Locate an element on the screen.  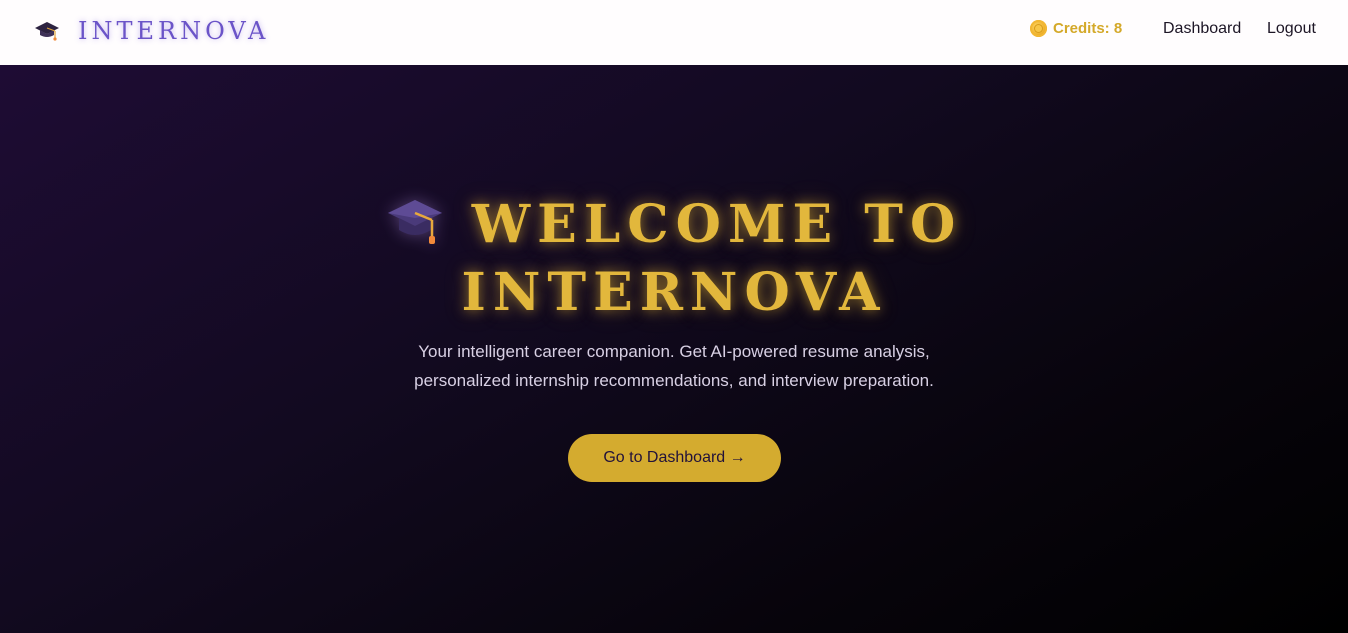
hero-title-line-2: INTERNOVA is located at coordinates (674, 292).